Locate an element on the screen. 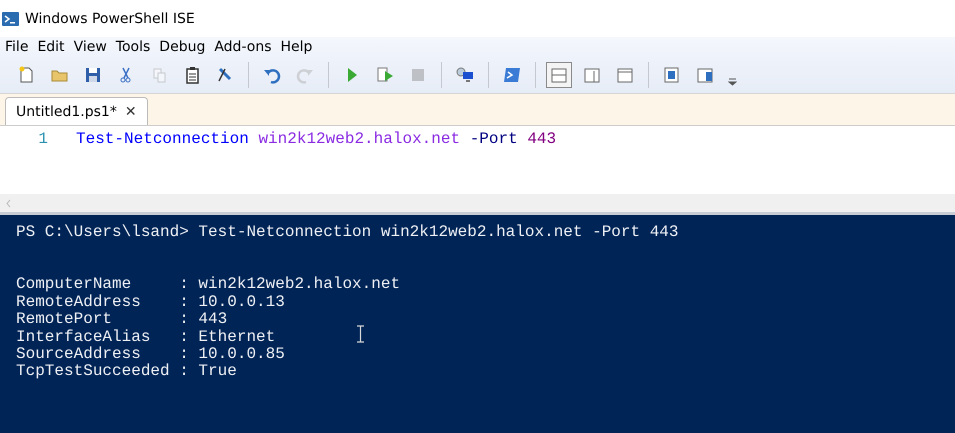  menu-item: Help is located at coordinates (298, 47).